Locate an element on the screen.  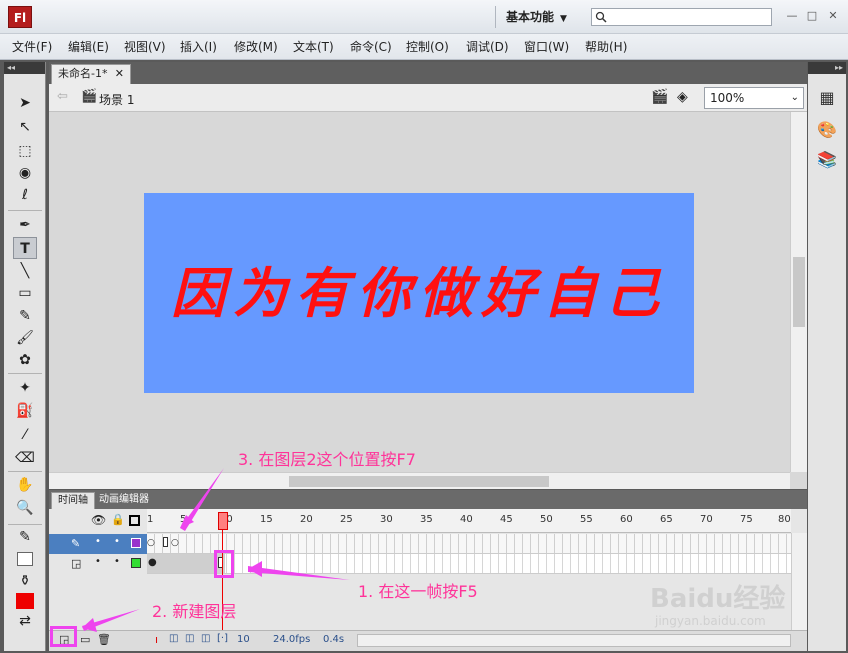
arrow-step1 is located at coordinates (299, 573).